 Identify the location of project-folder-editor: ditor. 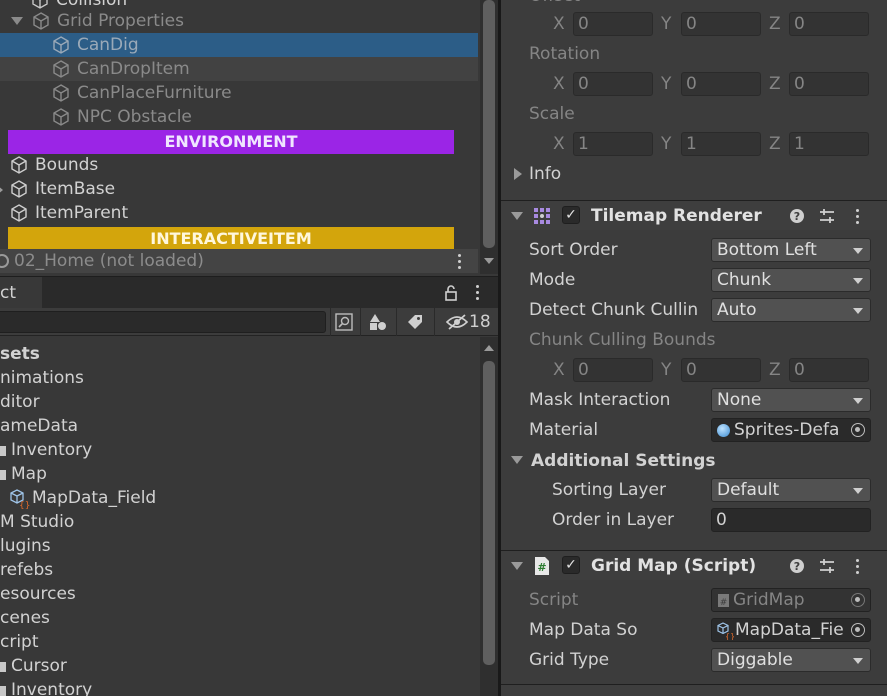
(20, 402).